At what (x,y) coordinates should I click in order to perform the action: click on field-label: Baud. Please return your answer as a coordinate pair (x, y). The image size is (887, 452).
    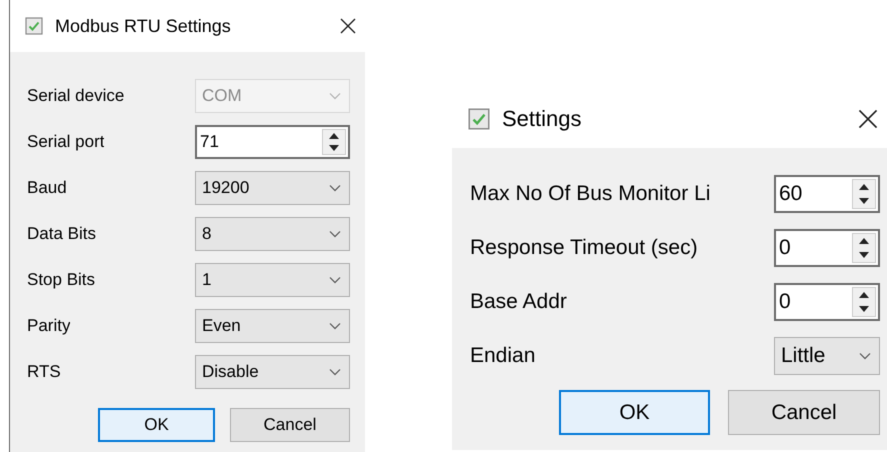
    Looking at the image, I should click on (47, 188).